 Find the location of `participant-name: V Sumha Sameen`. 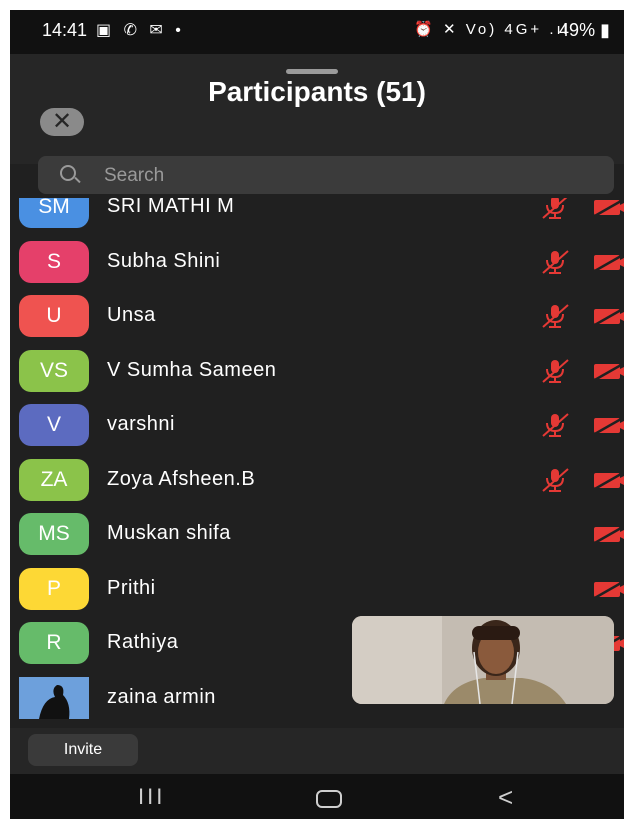

participant-name: V Sumha Sameen is located at coordinates (192, 369).